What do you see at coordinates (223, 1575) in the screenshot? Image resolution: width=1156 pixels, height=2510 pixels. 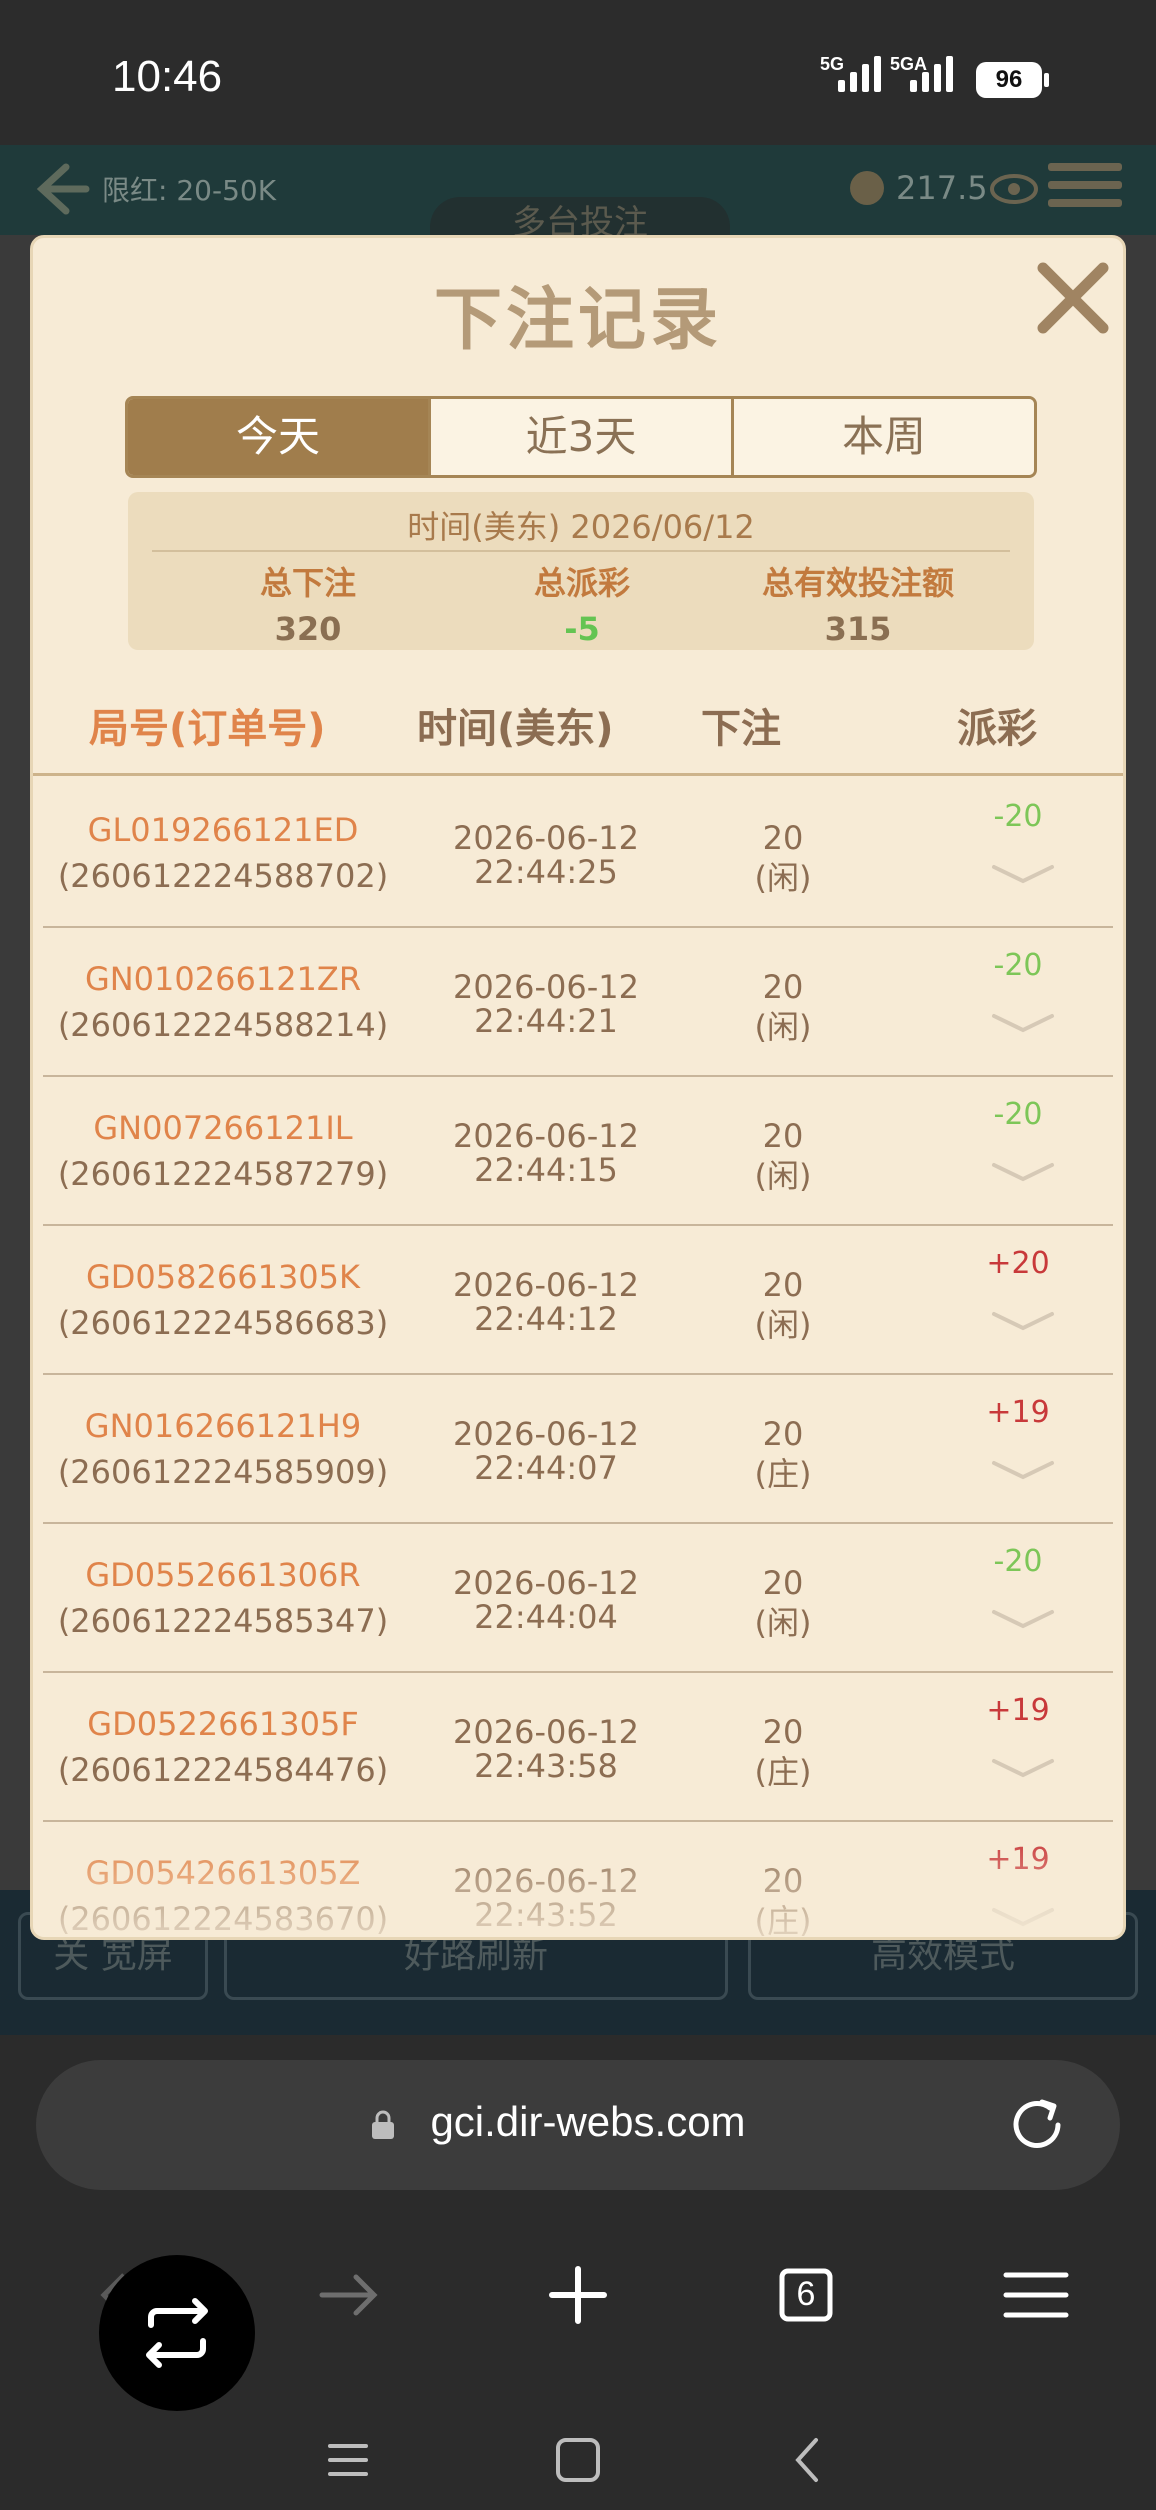 I see `round-id: GD0552661306R` at bounding box center [223, 1575].